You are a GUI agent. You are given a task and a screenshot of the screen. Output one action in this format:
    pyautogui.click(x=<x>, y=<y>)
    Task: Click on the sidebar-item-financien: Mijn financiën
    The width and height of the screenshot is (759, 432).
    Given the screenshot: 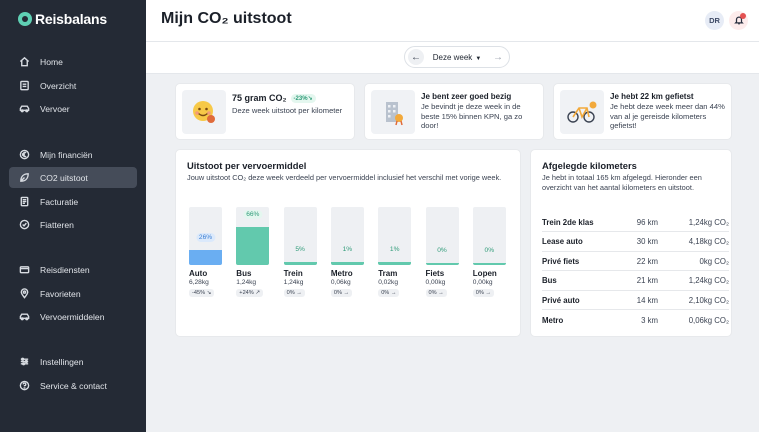 What is the action you would take?
    pyautogui.click(x=73, y=154)
    